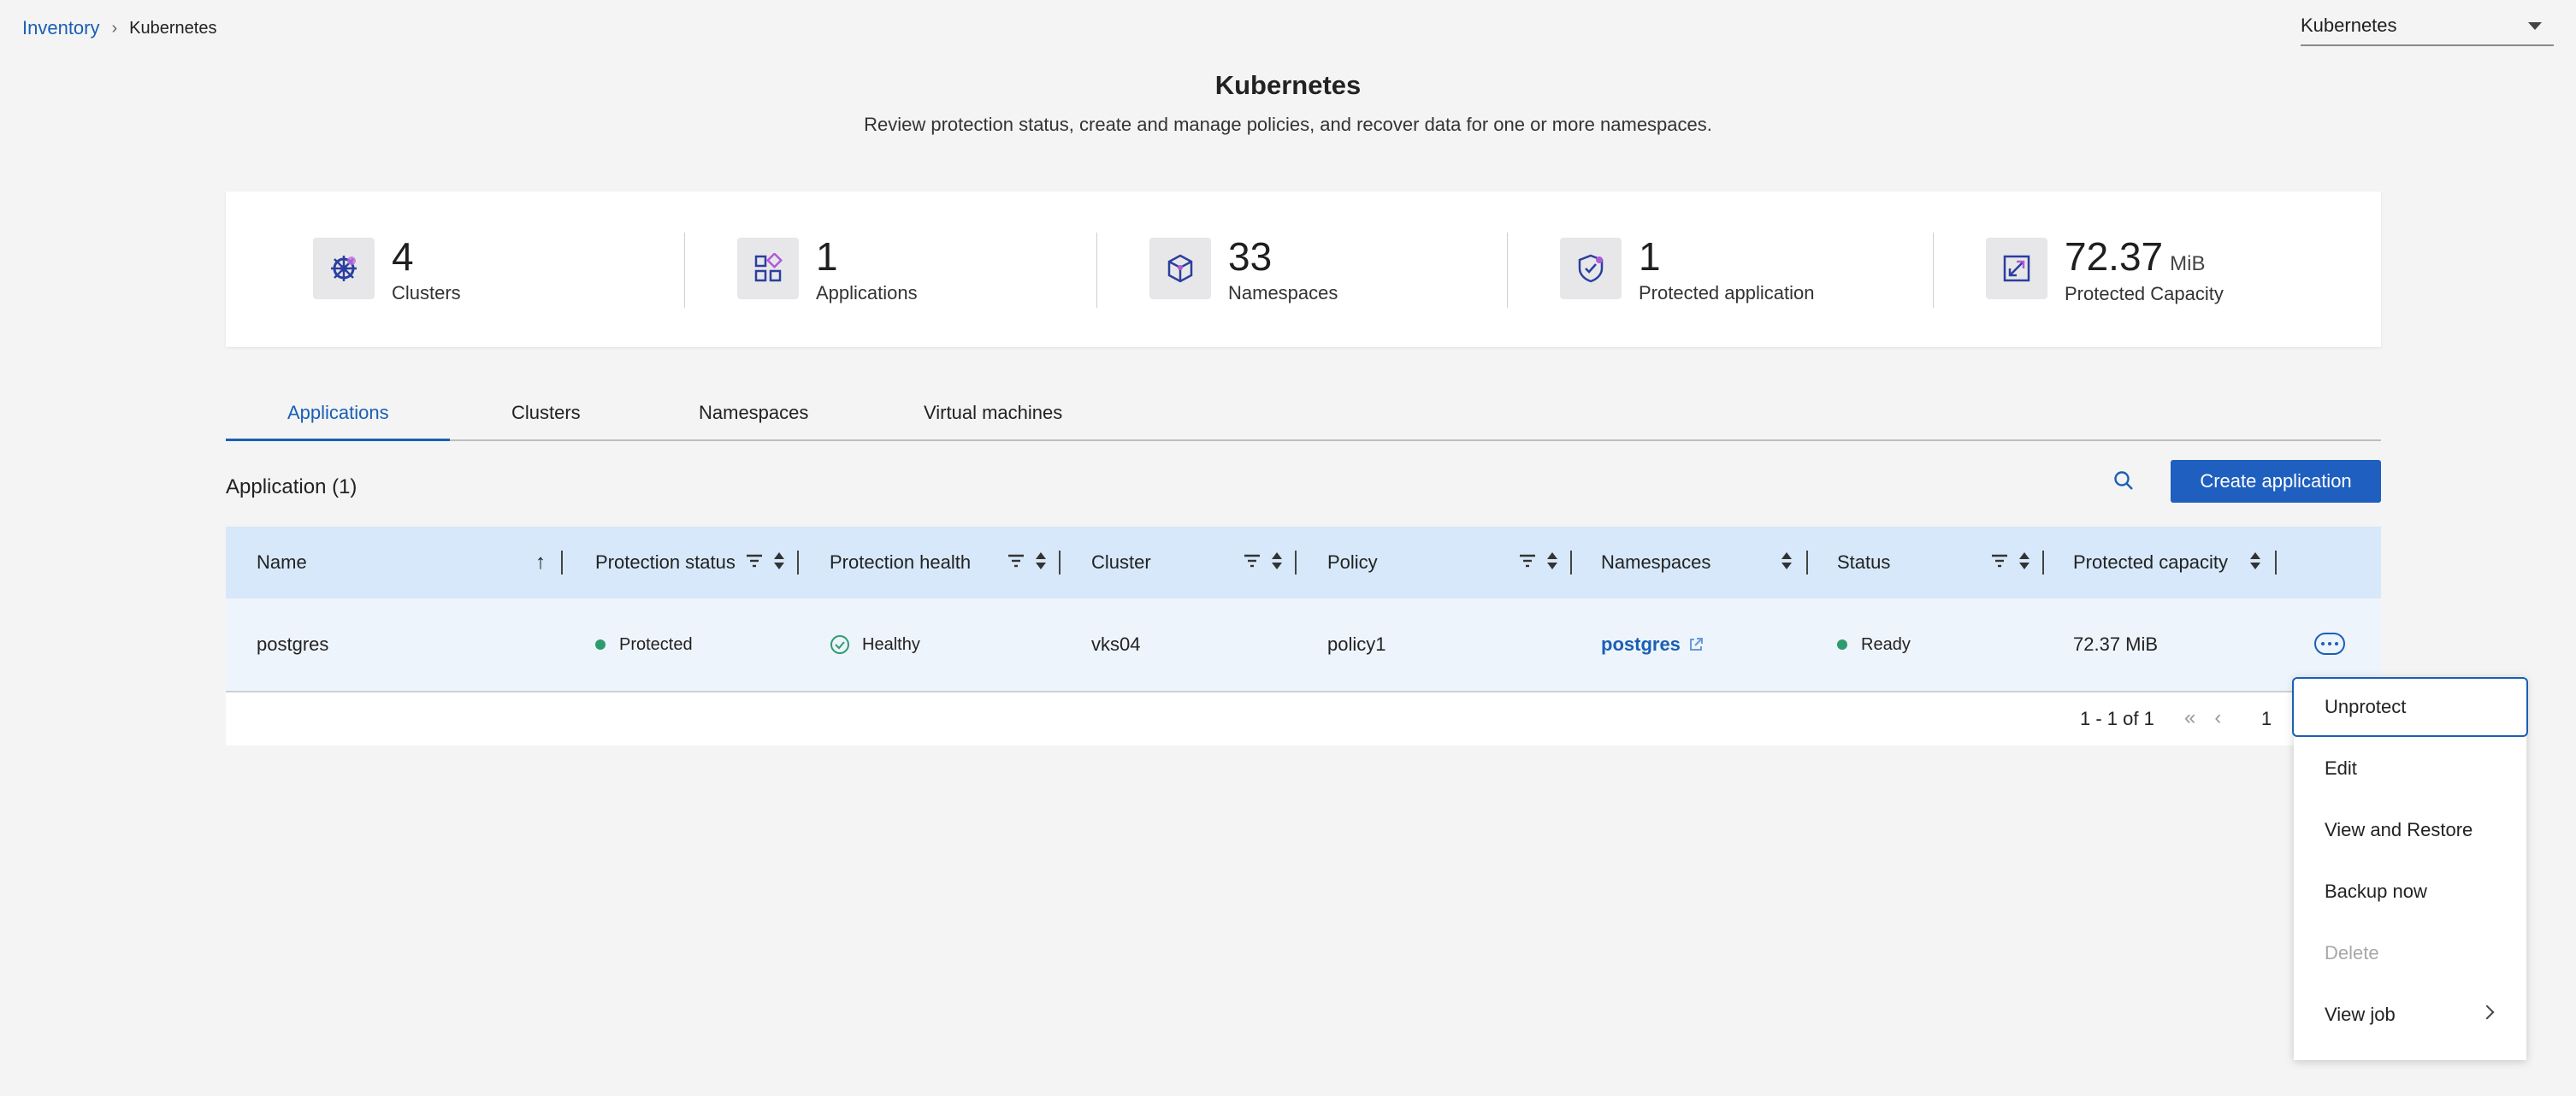  I want to click on col-protection-health-header: Protection health, so click(900, 562).